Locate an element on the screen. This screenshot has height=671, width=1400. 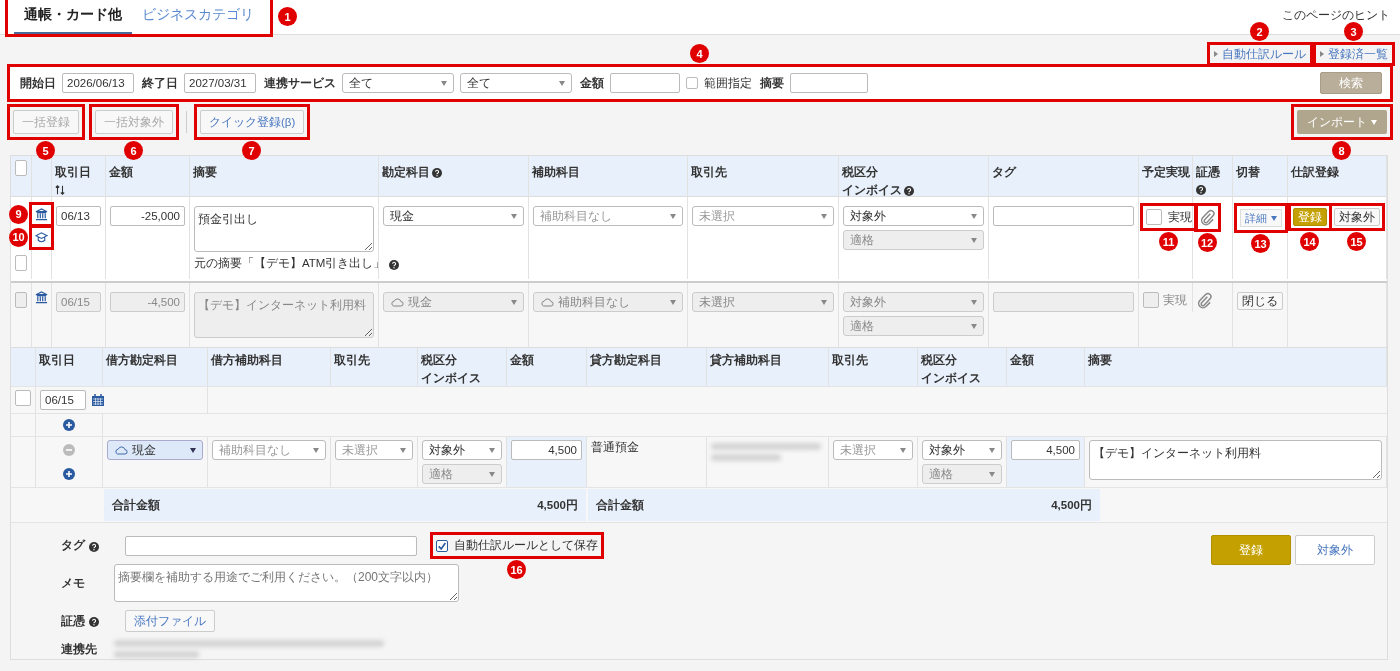
tab: 通帳・カード他 is located at coordinates (73, 17).